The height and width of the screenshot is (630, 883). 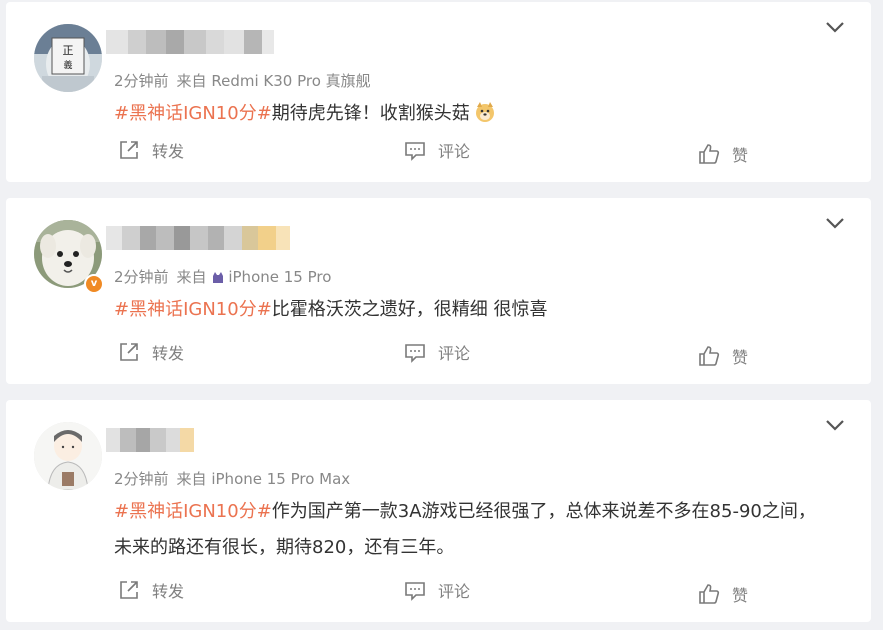 What do you see at coordinates (279, 277) in the screenshot?
I see `post-source: iPhone 15 Pro` at bounding box center [279, 277].